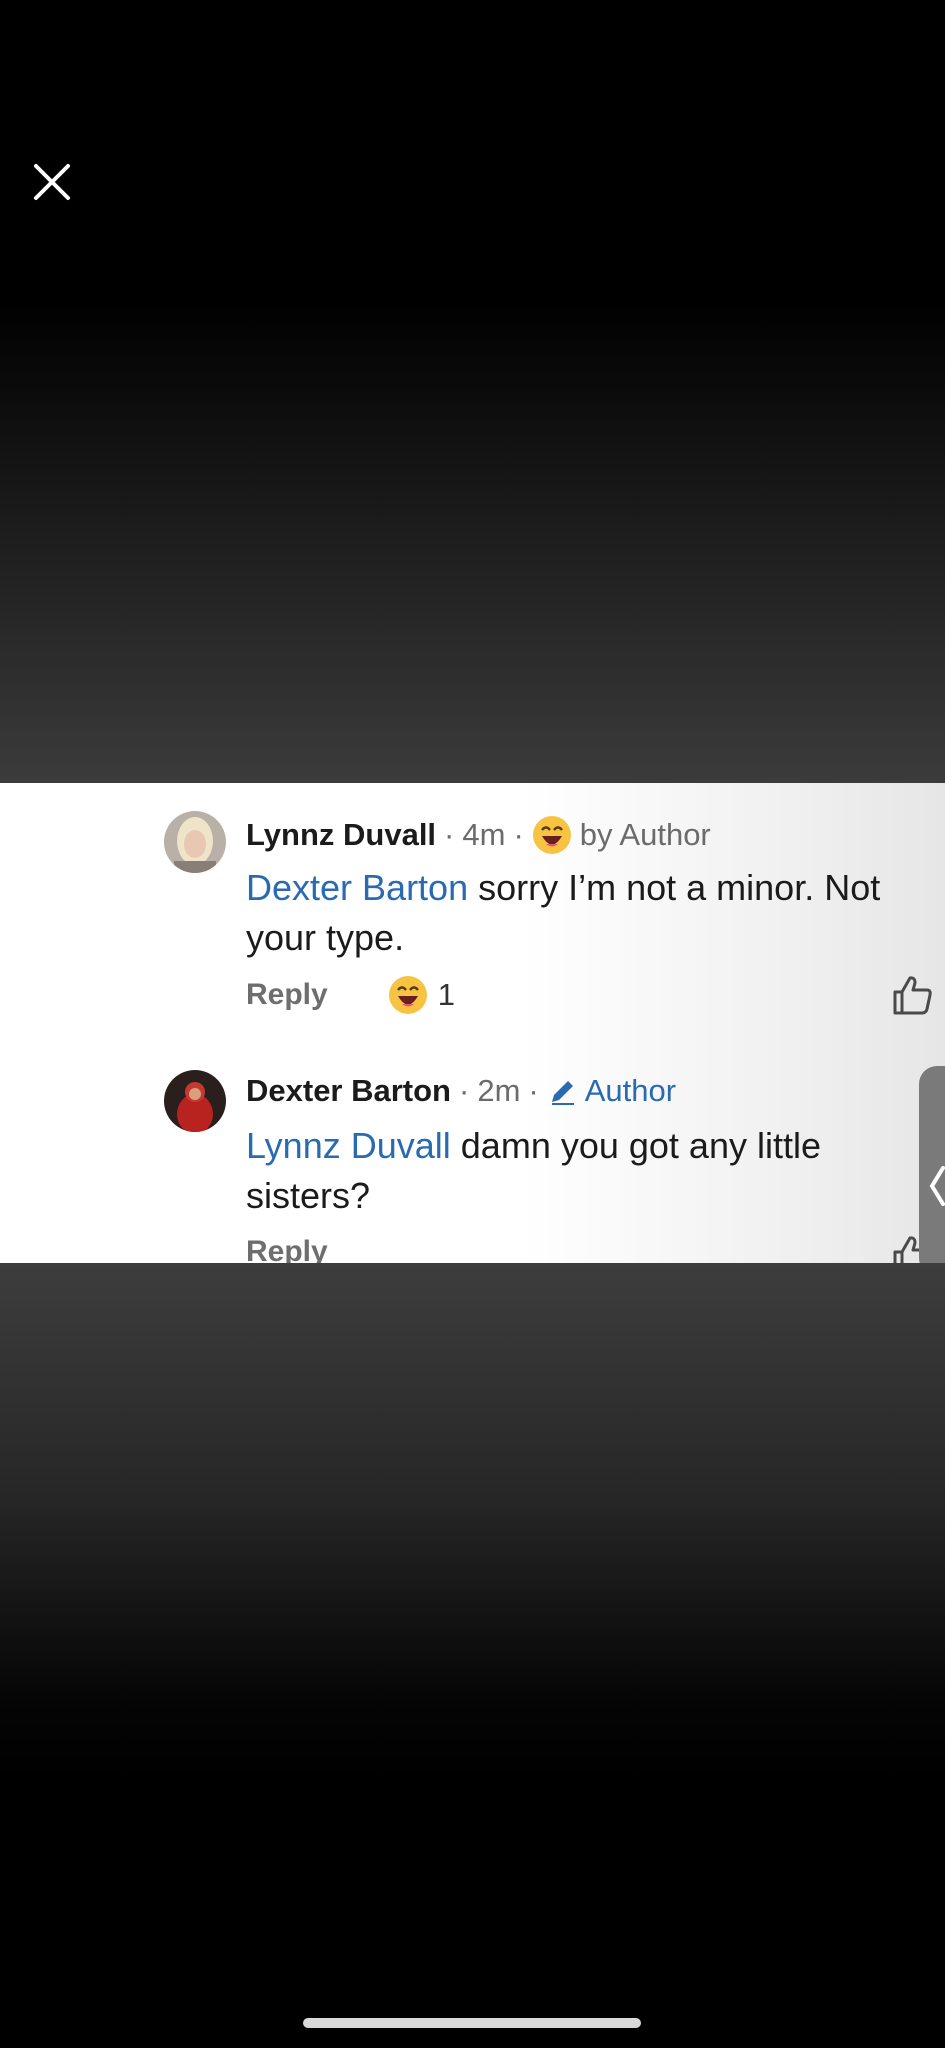 Image resolution: width=945 pixels, height=2048 pixels. Describe the element at coordinates (348, 1091) in the screenshot. I see `comment-author-name: Dexter Barton` at that location.